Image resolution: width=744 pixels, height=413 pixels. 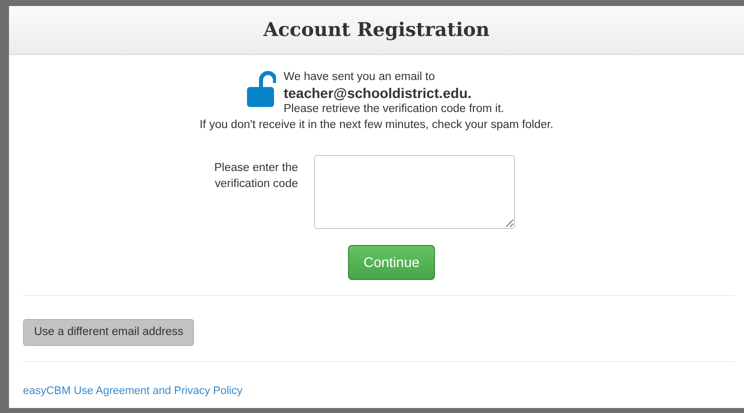 I want to click on message-text: If you don't receive it in the next few minutes, check your spam folder., so click(x=377, y=125).